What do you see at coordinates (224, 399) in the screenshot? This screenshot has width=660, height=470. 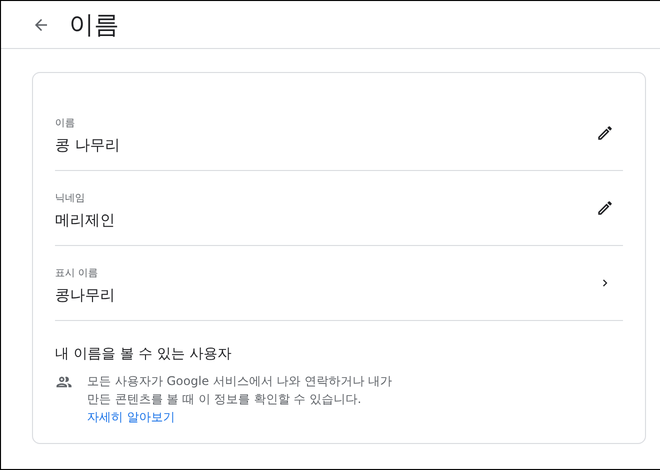 I see `description-text: 만든 콘텐츠를 볼 때 이 정보를 확인할 수 있습니다.` at bounding box center [224, 399].